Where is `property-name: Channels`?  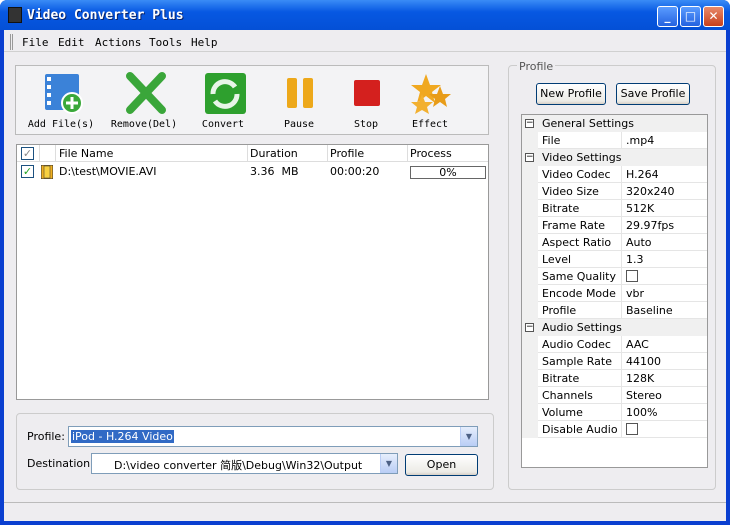
property-name: Channels is located at coordinates (580, 395).